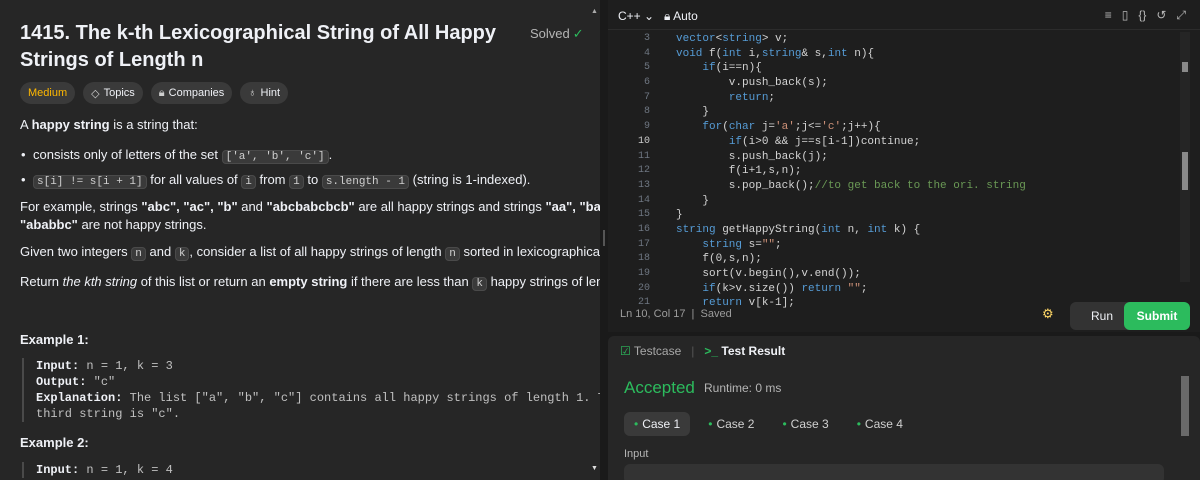 The width and height of the screenshot is (1200, 480). What do you see at coordinates (851, 83) in the screenshot?
I see `code-line: v.push_back(s);` at bounding box center [851, 83].